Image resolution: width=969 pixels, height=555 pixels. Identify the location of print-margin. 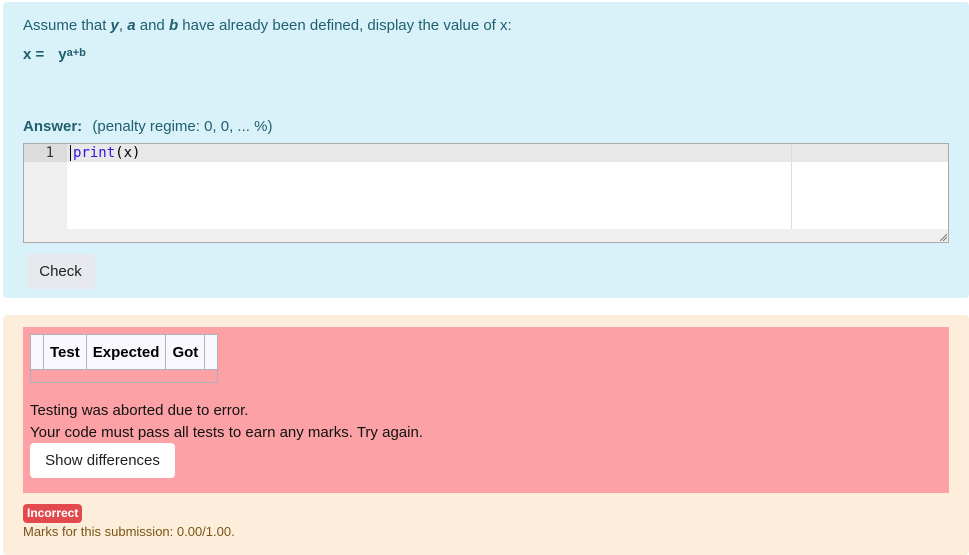
(791, 186).